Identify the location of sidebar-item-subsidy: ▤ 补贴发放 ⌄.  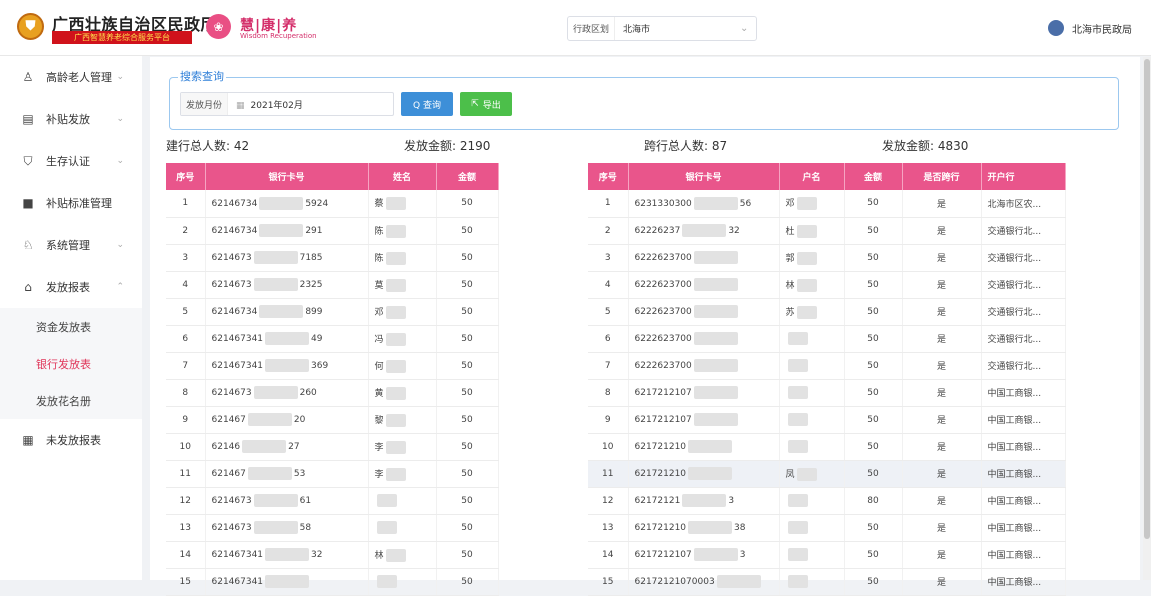
(71, 119).